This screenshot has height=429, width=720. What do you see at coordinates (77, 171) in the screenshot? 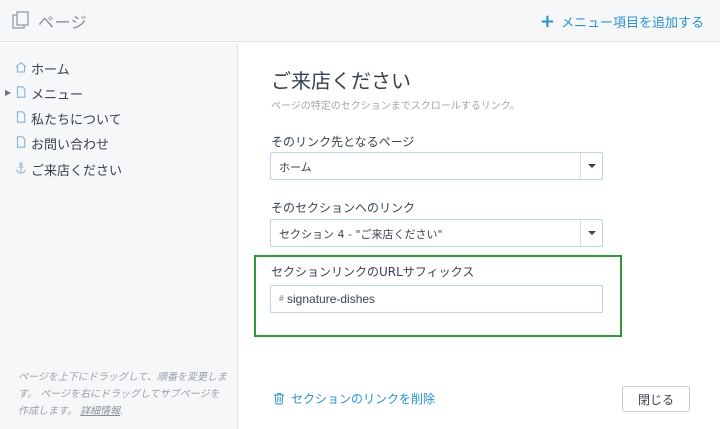
I see `sidebar-item-label: ご来店ください` at bounding box center [77, 171].